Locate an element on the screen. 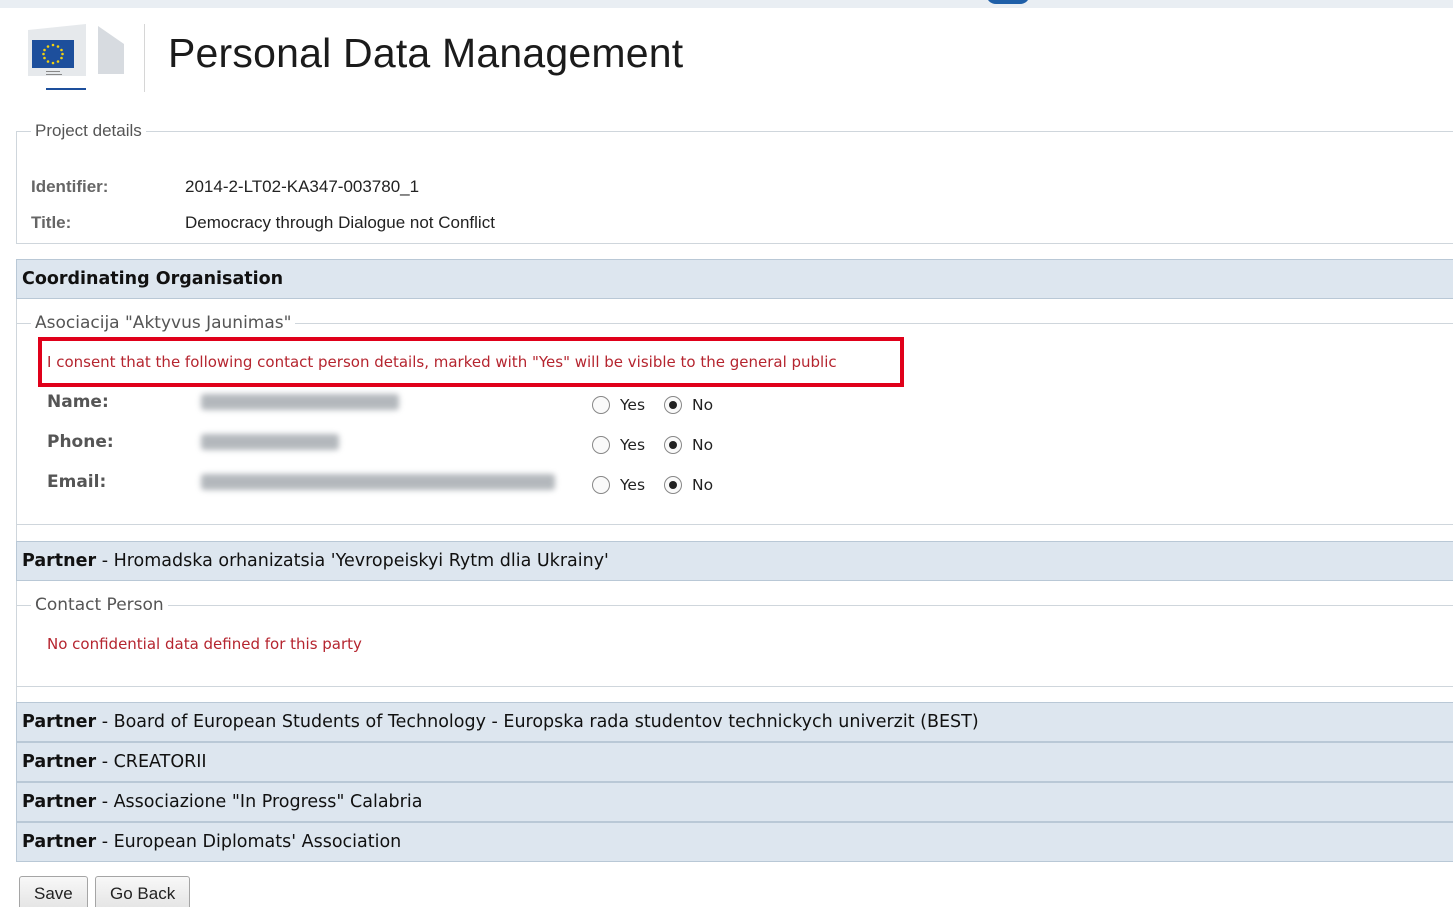 This screenshot has height=907, width=1453. page-title: Personal Data Management is located at coordinates (426, 53).